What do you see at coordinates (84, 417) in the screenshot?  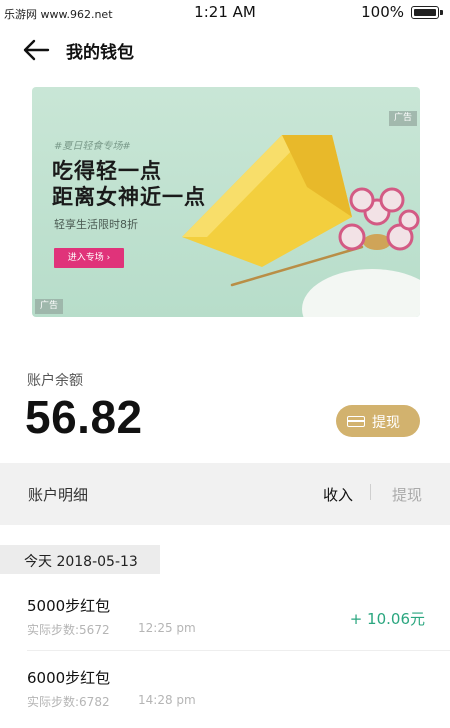 I see `balance-value: 56.82` at bounding box center [84, 417].